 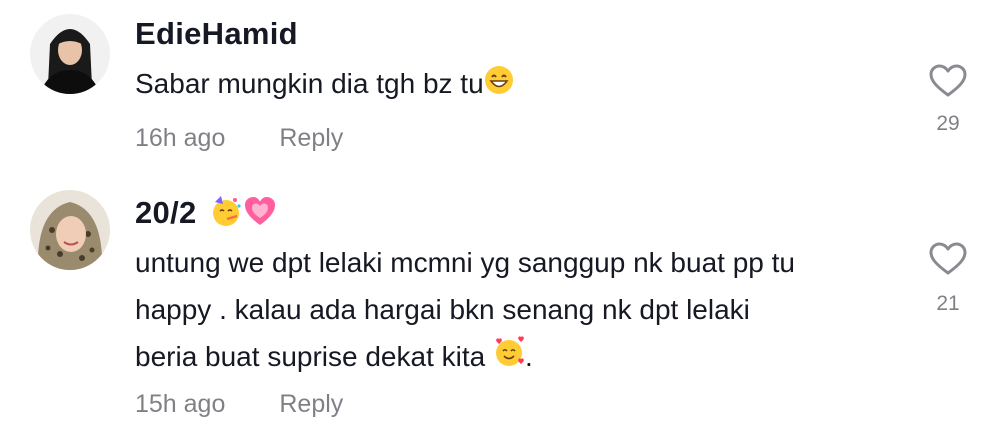 What do you see at coordinates (180, 404) in the screenshot?
I see `comment-time: 15h ago` at bounding box center [180, 404].